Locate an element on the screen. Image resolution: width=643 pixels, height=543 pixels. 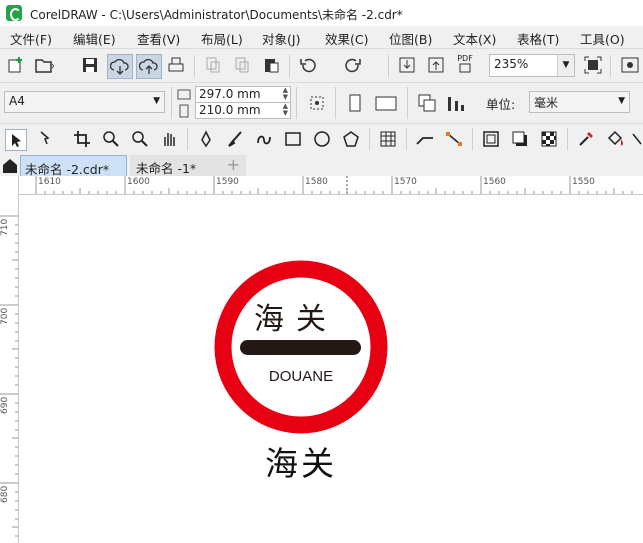
ellipse-tool-icon is located at coordinates (322, 139).